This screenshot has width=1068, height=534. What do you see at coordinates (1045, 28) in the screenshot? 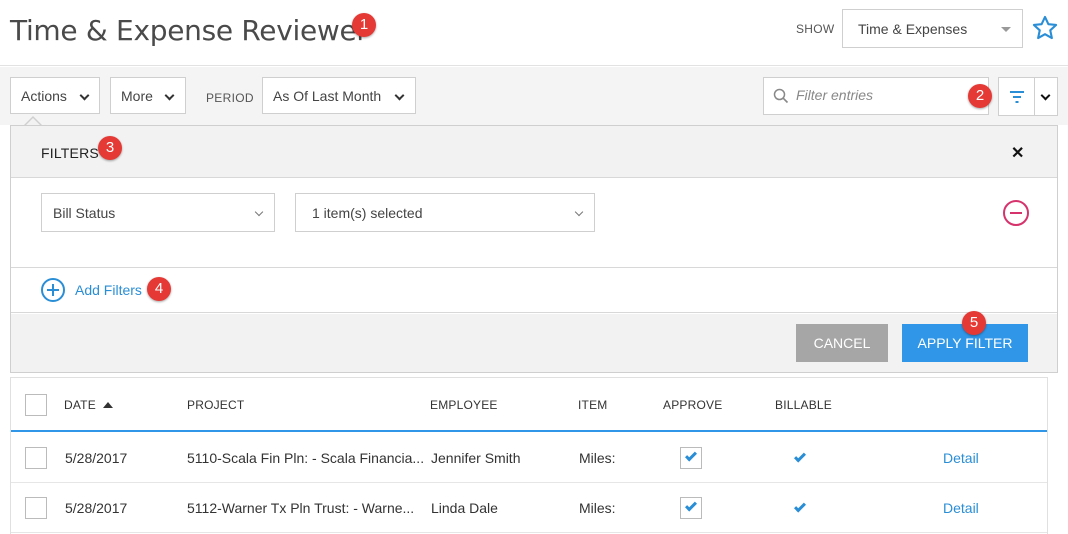
I see `star-icon` at bounding box center [1045, 28].